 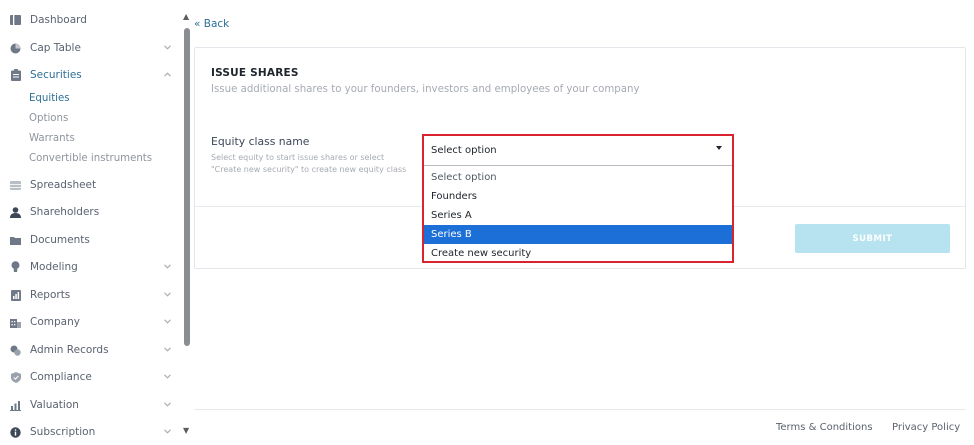 I want to click on sidebar-item-shareholders: Shareholders, so click(x=92, y=212).